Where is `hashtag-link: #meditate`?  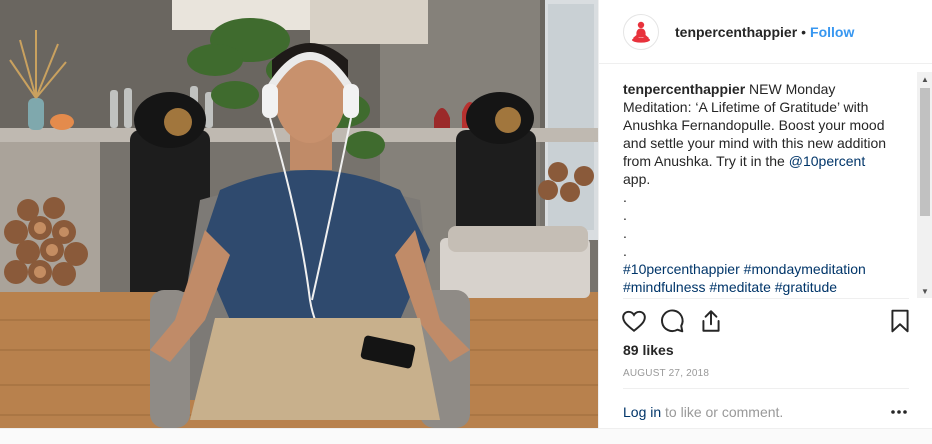 hashtag-link: #meditate is located at coordinates (739, 287).